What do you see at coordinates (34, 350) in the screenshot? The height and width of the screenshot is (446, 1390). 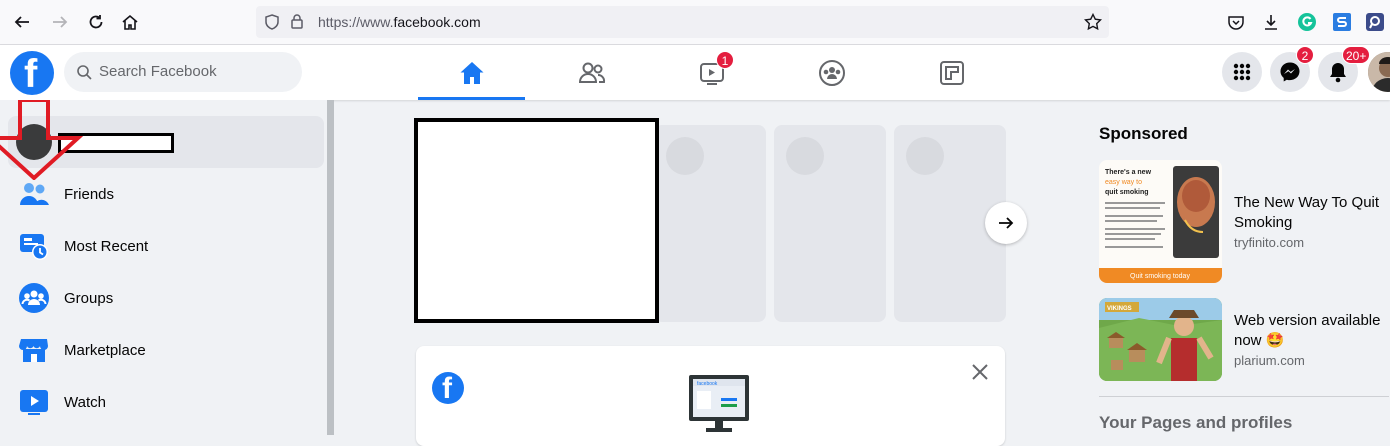 I see `marketplace-icon` at bounding box center [34, 350].